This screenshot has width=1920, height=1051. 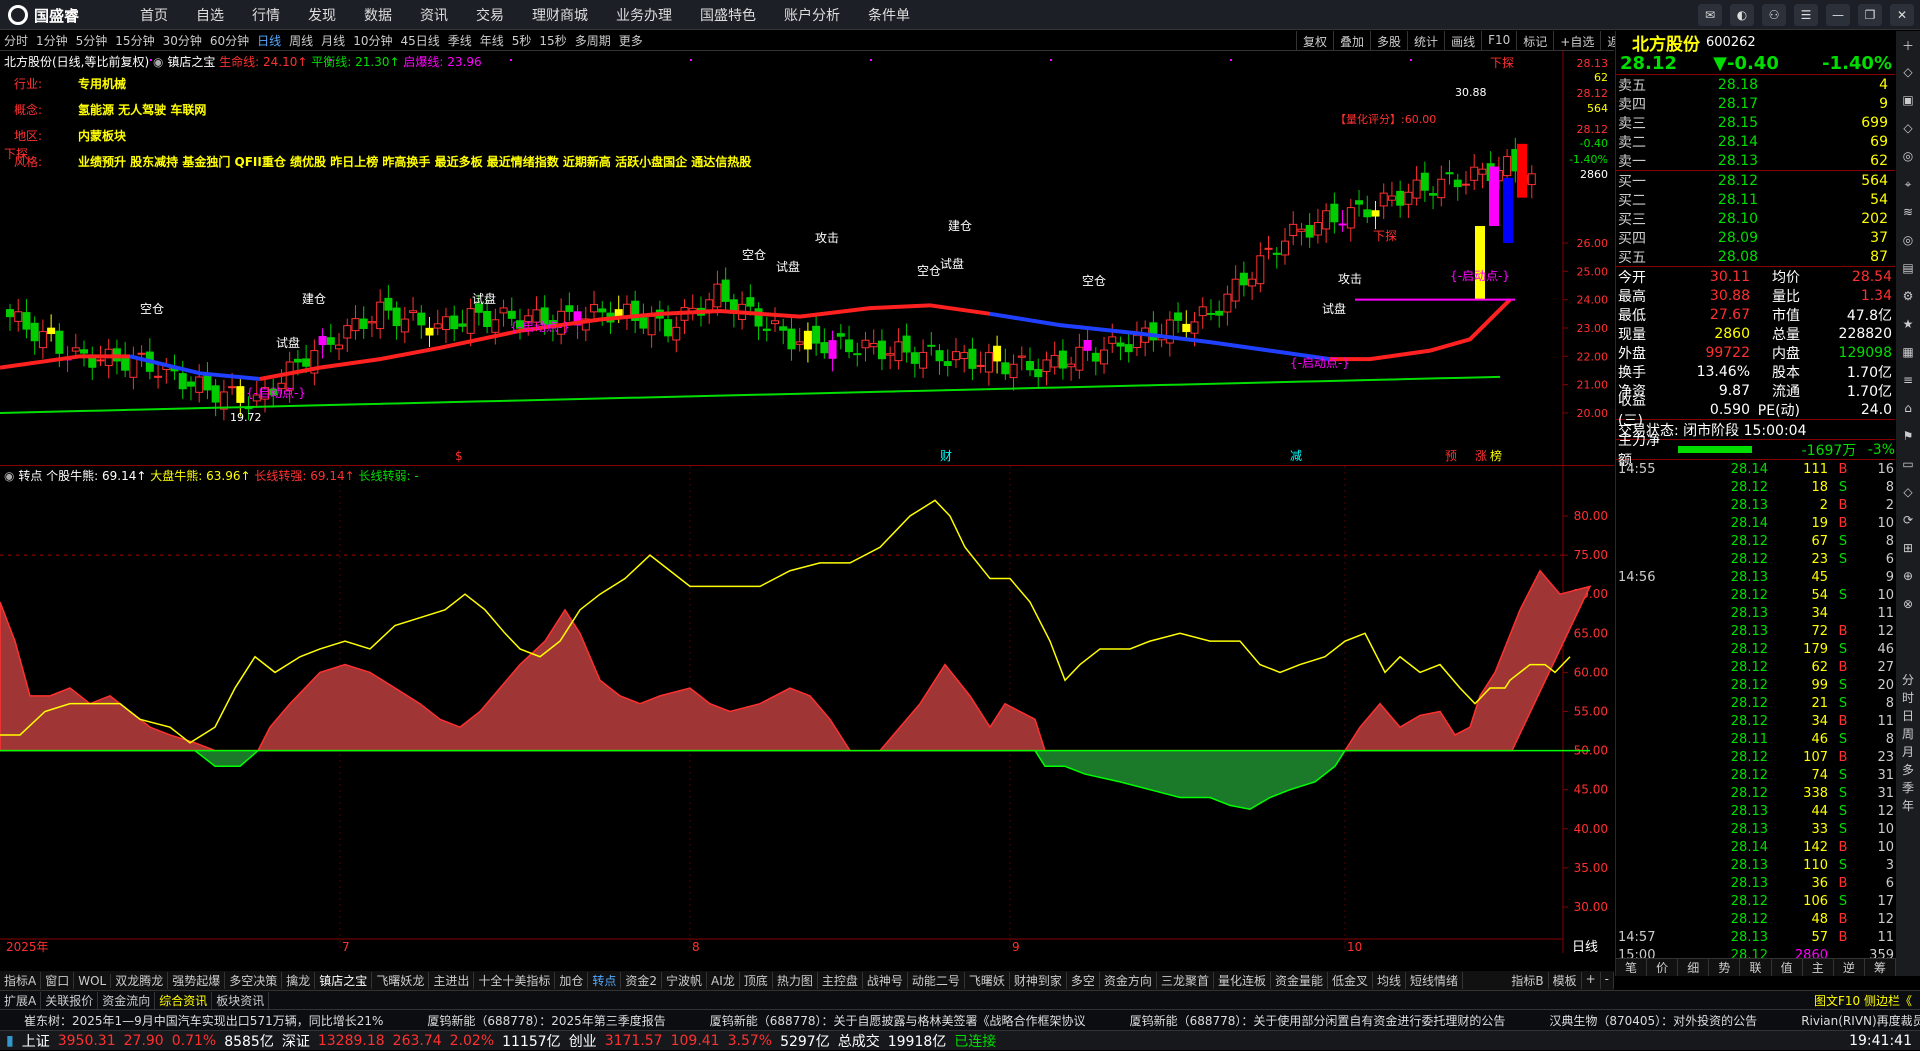 What do you see at coordinates (1607, 980) in the screenshot?
I see `minus-icon: -` at bounding box center [1607, 980].